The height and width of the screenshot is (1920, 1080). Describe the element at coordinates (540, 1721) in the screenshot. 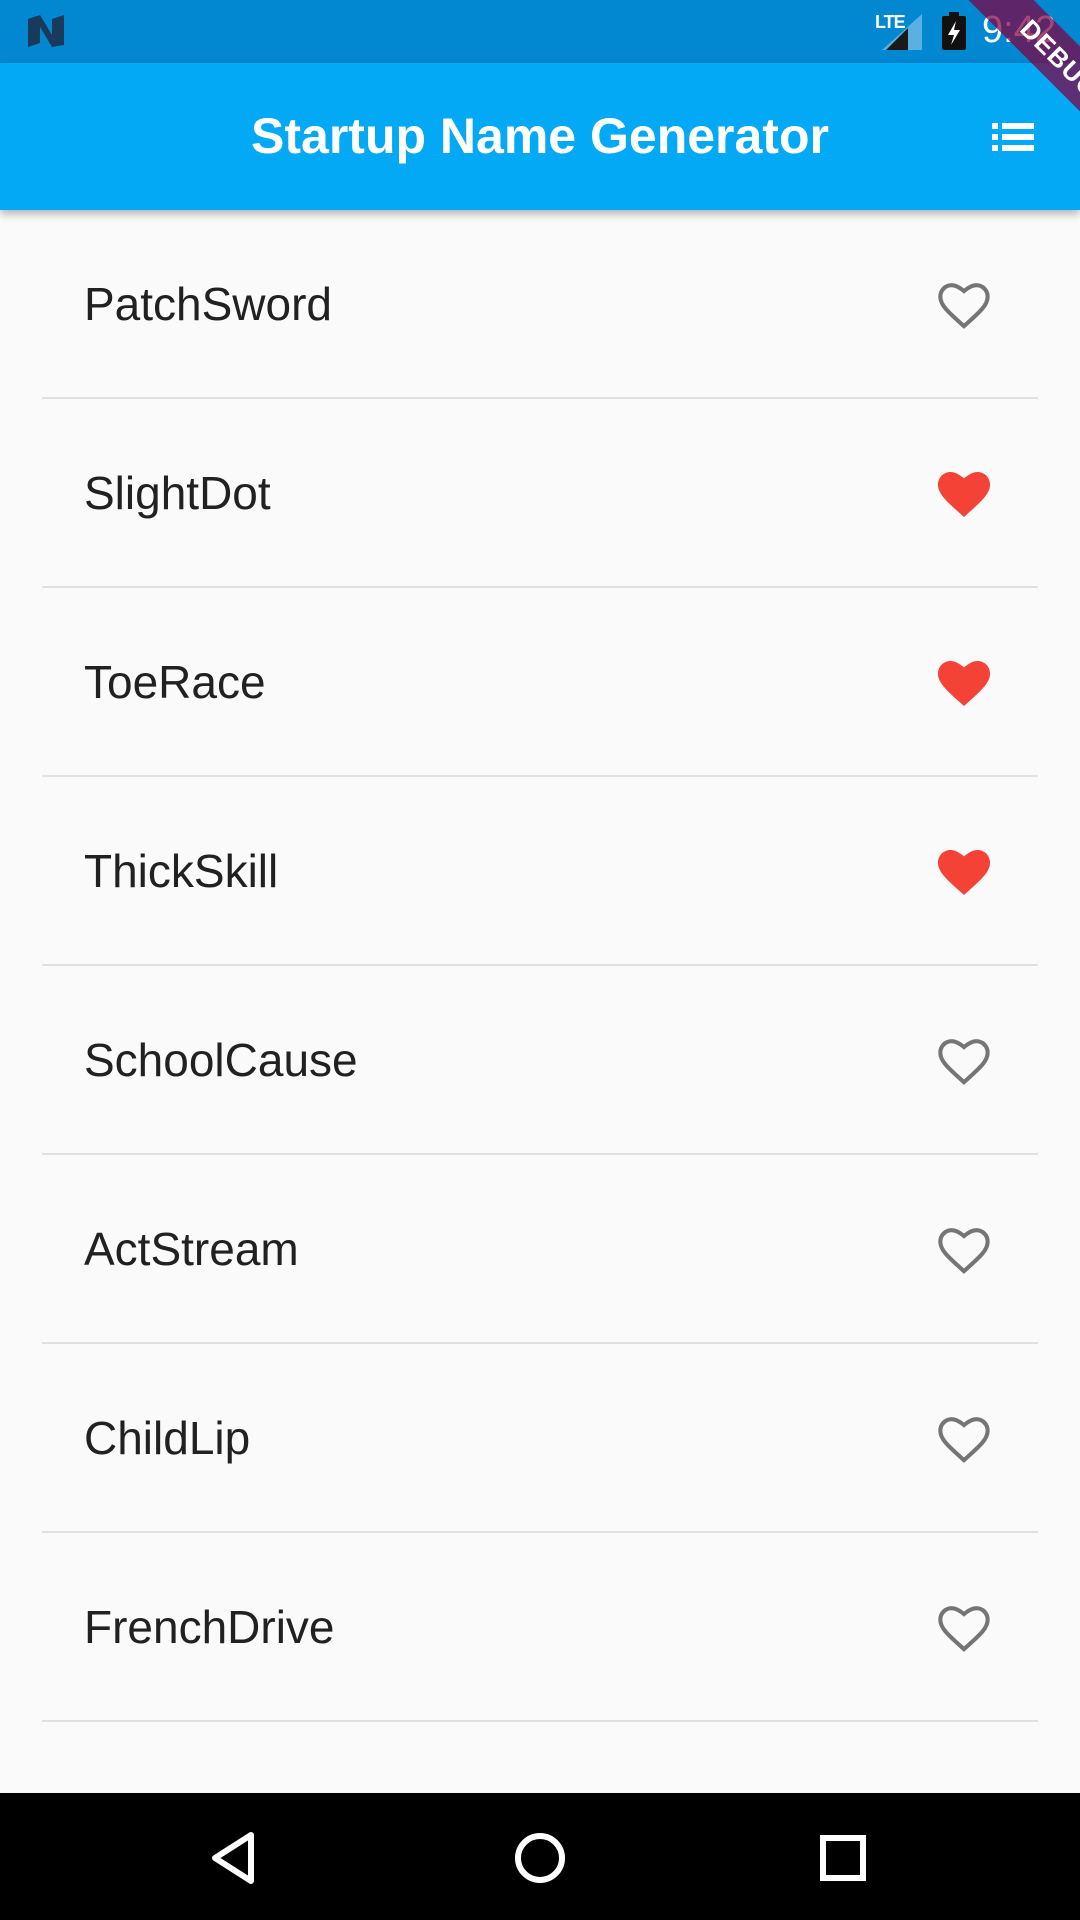

I see `divider` at that location.